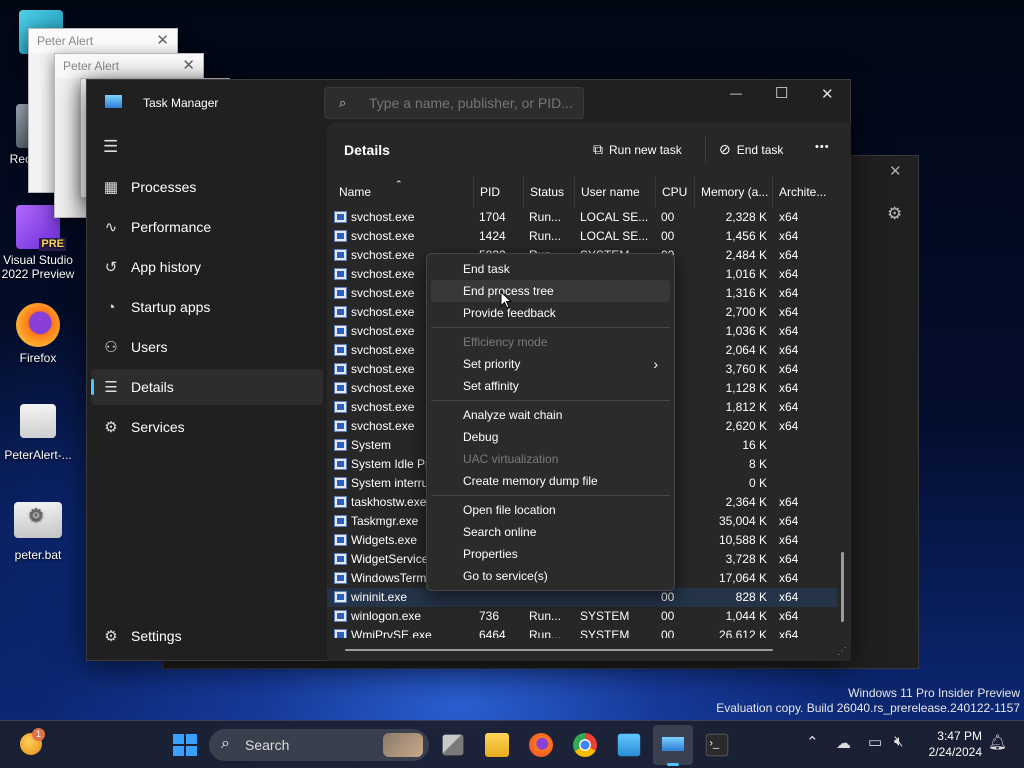 Image resolution: width=1024 pixels, height=768 pixels. I want to click on cell-memory: 2,328 K, so click(746, 217).